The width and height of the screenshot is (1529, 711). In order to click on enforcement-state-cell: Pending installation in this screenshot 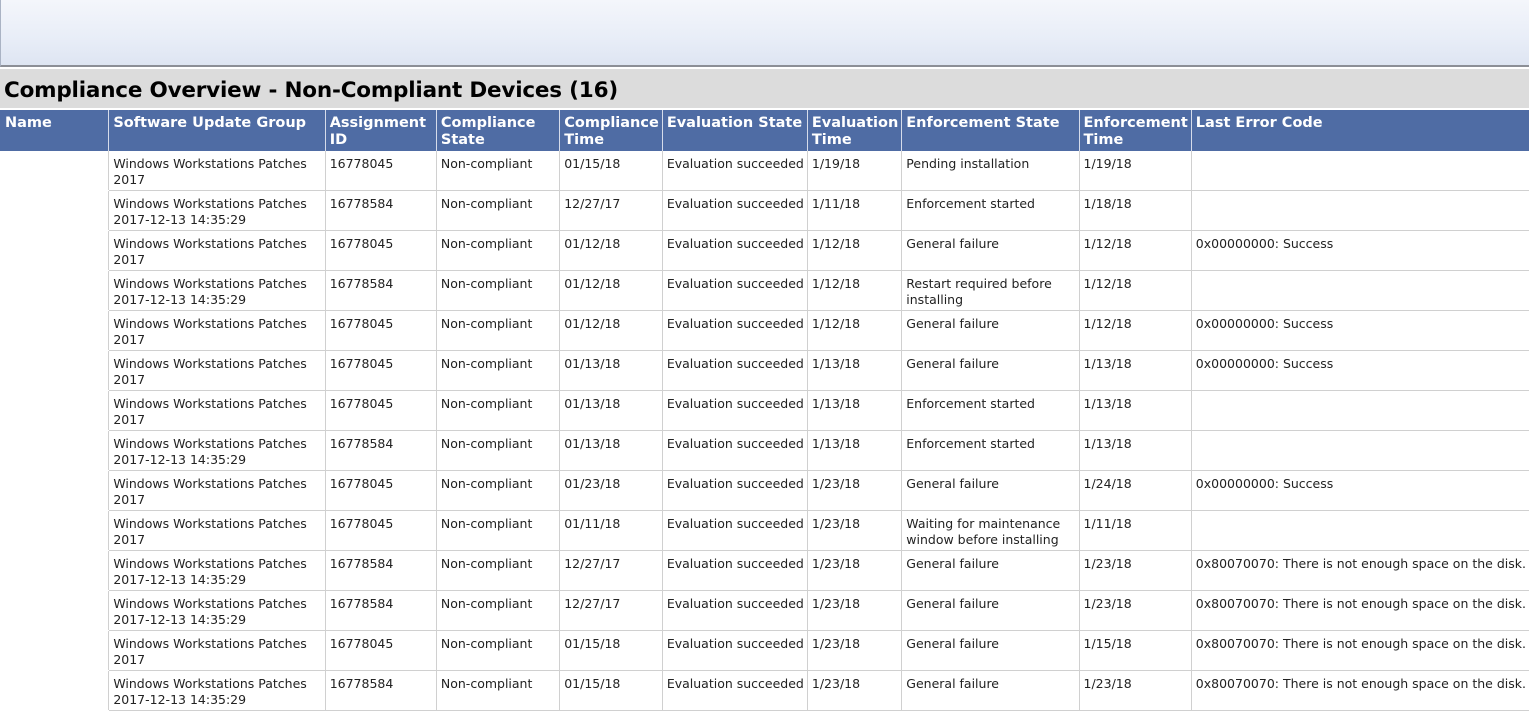, I will do `click(990, 171)`.